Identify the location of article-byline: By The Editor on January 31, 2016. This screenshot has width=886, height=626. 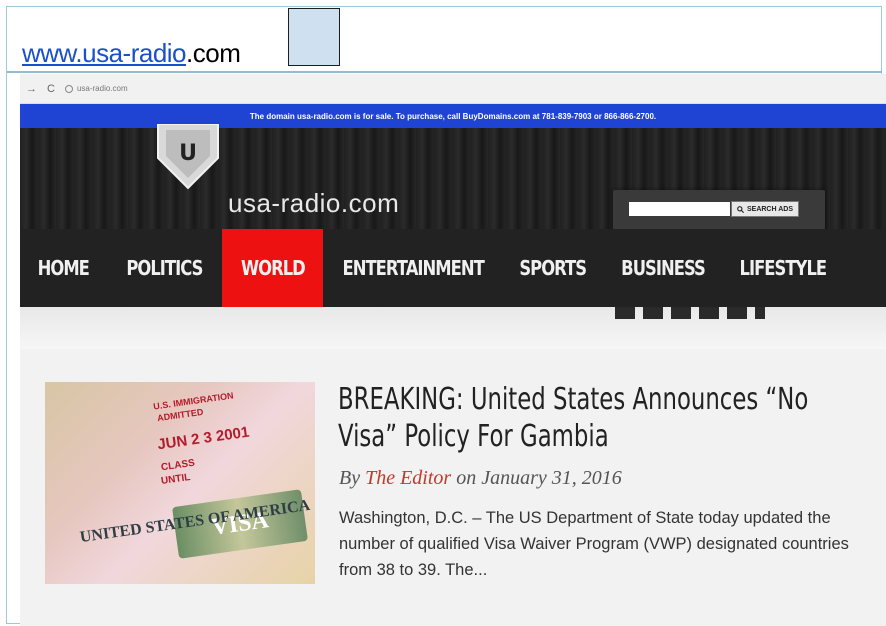
(480, 478).